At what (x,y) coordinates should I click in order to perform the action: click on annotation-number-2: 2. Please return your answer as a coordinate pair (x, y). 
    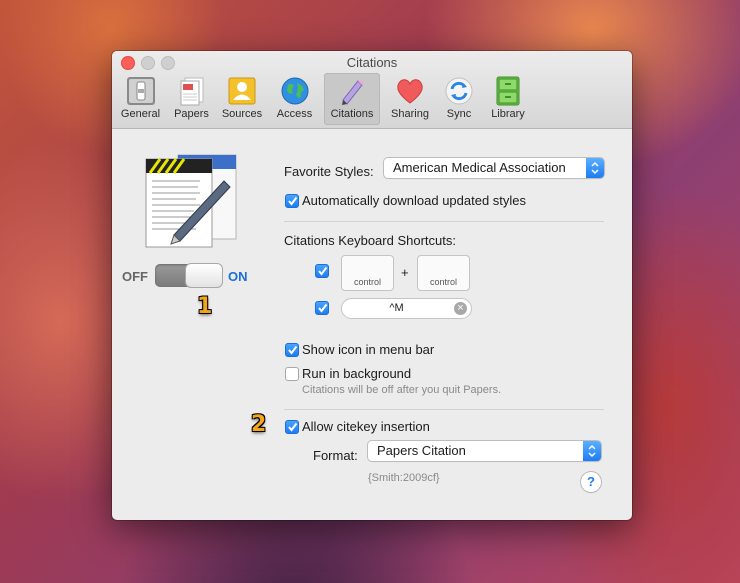
    Looking at the image, I should click on (259, 424).